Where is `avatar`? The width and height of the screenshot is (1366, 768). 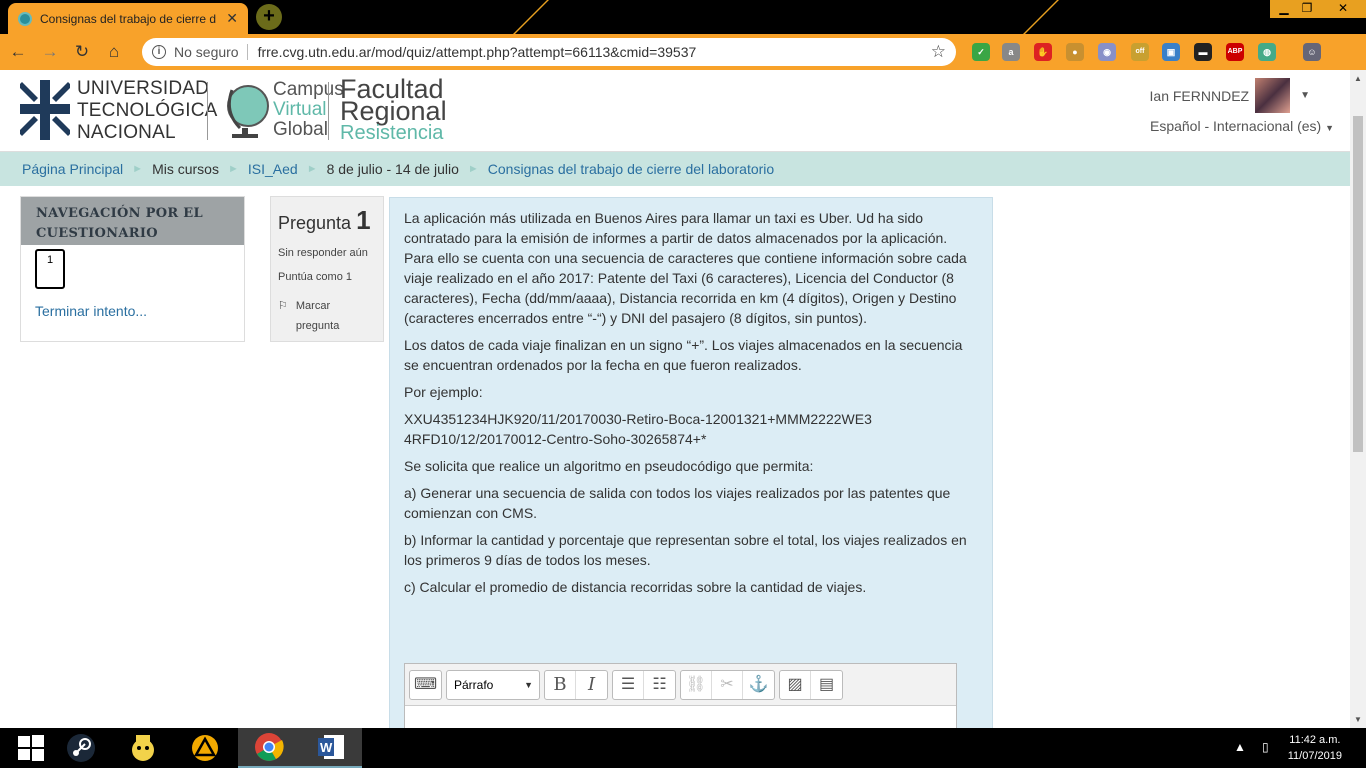
avatar is located at coordinates (1273, 95).